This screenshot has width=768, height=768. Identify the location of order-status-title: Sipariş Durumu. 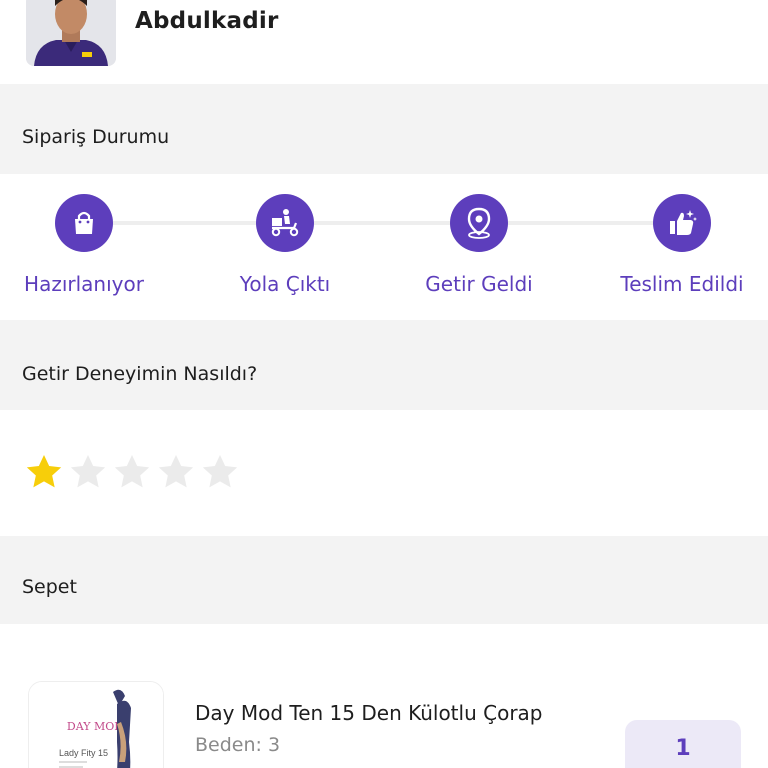
(96, 137).